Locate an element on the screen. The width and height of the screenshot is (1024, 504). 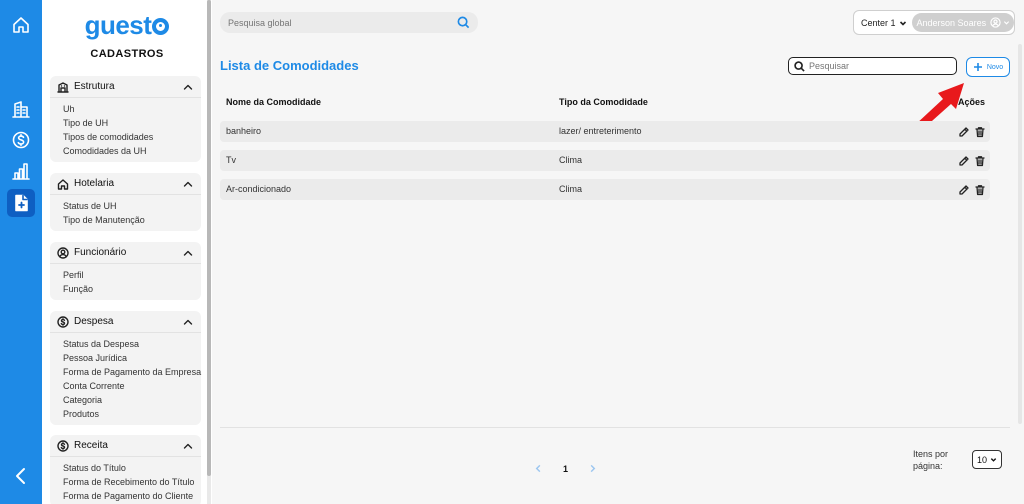
top-controls: Center 1 Anderson Soares is located at coordinates (934, 22).